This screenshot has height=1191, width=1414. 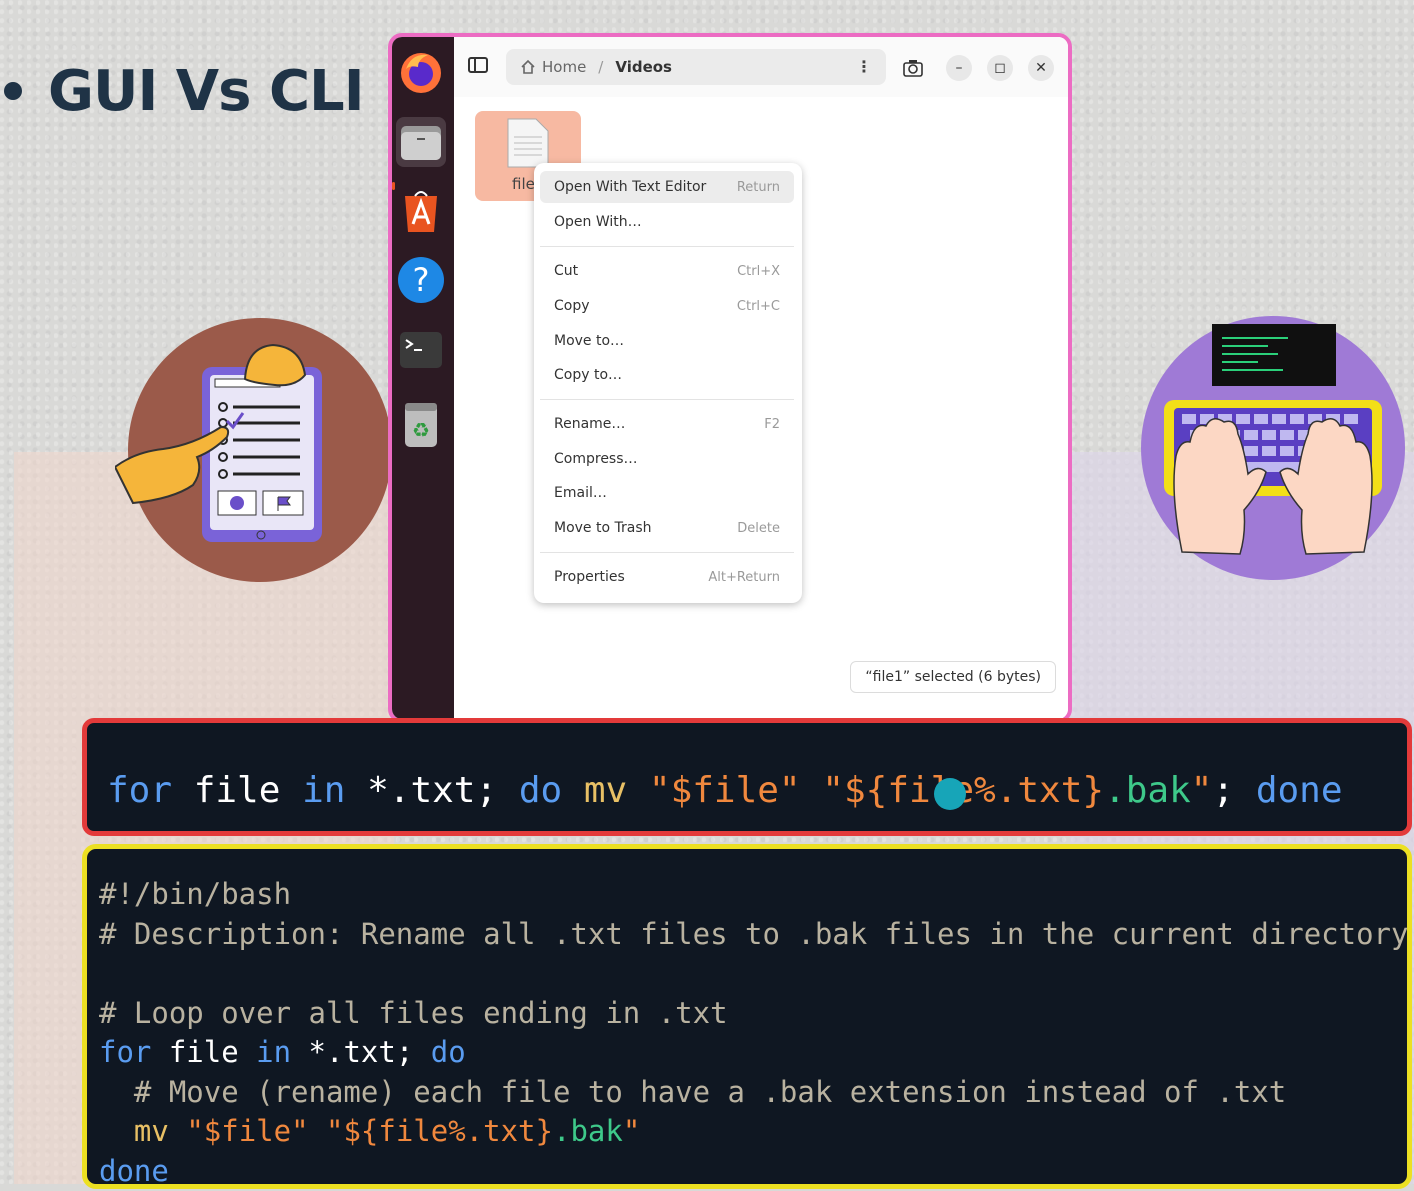 I want to click on kw-for: for, so click(x=139, y=790).